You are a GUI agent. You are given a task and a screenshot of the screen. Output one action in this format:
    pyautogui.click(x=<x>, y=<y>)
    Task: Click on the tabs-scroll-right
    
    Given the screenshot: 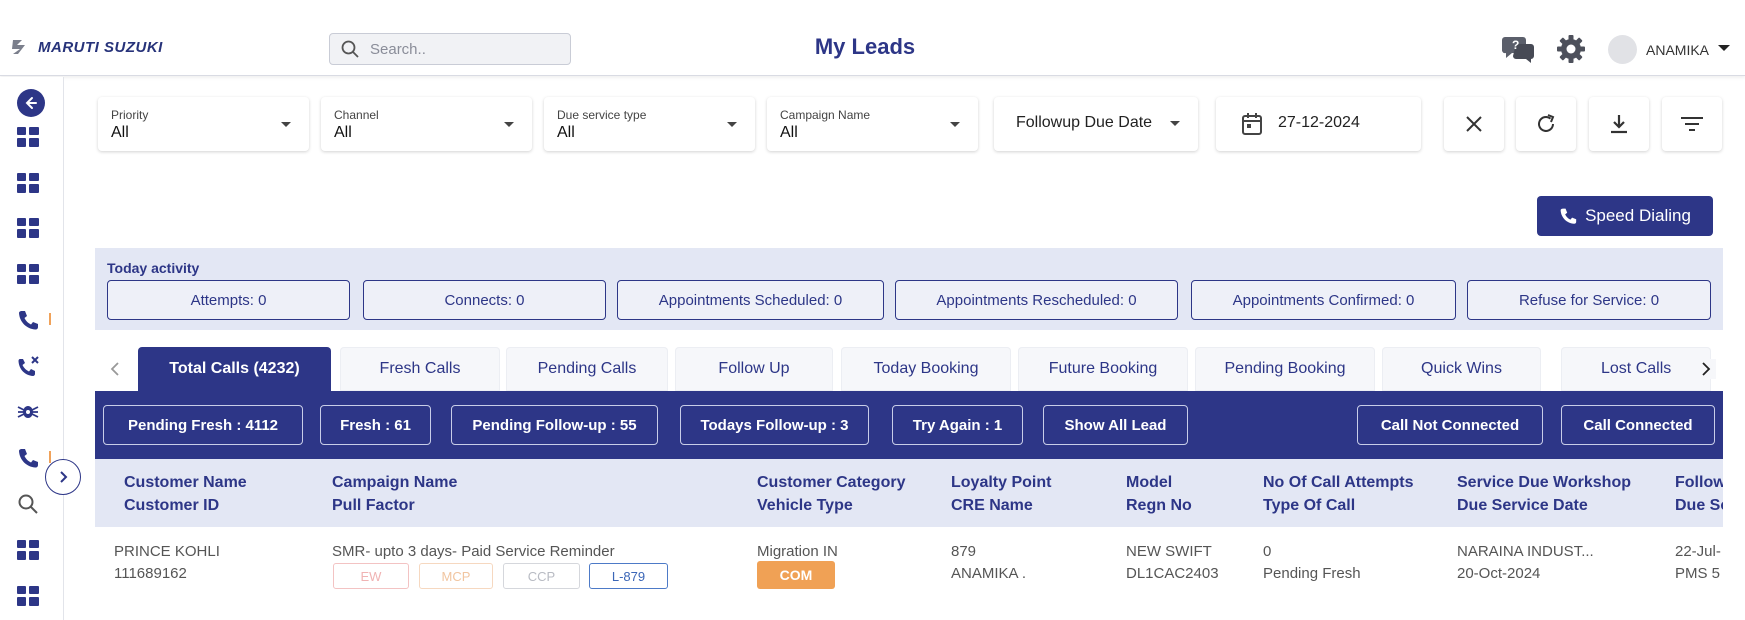 What is the action you would take?
    pyautogui.click(x=1706, y=369)
    